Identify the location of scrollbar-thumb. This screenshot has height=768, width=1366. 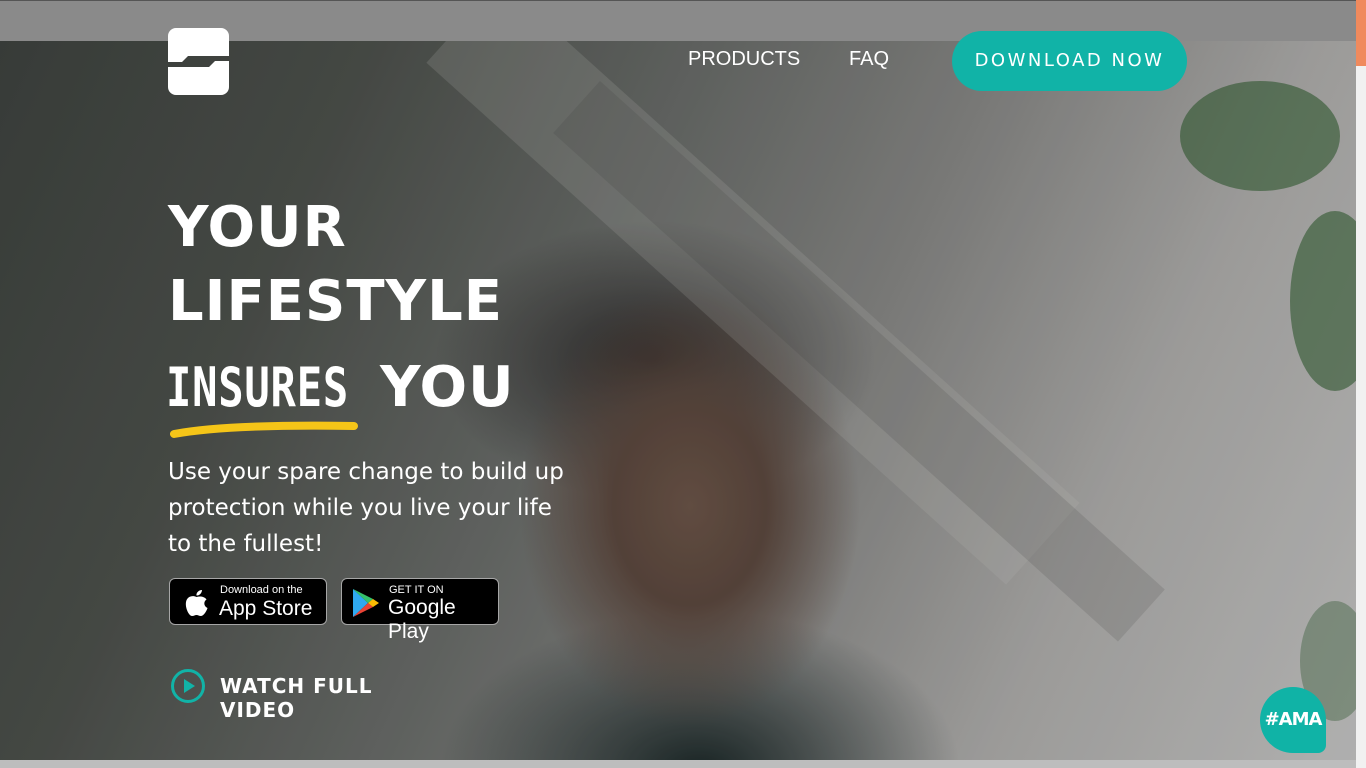
(1361, 33).